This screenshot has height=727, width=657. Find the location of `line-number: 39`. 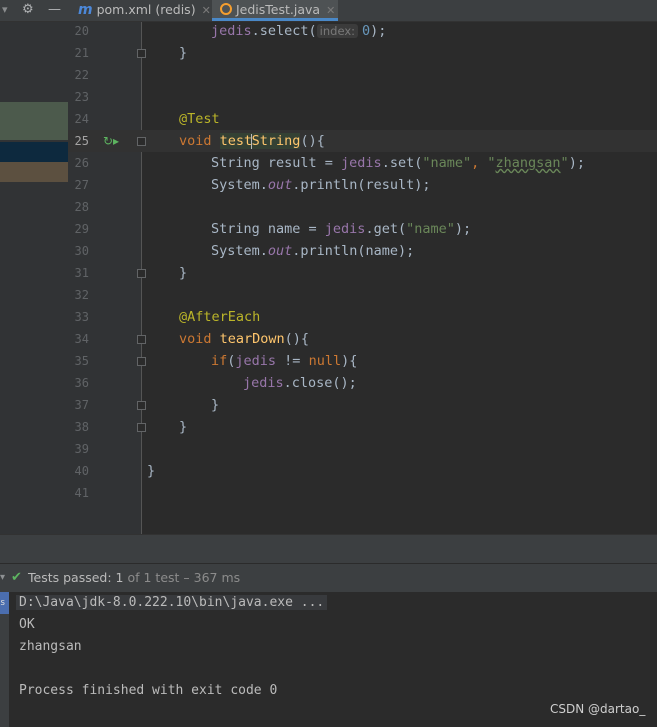

line-number: 39 is located at coordinates (81, 449).